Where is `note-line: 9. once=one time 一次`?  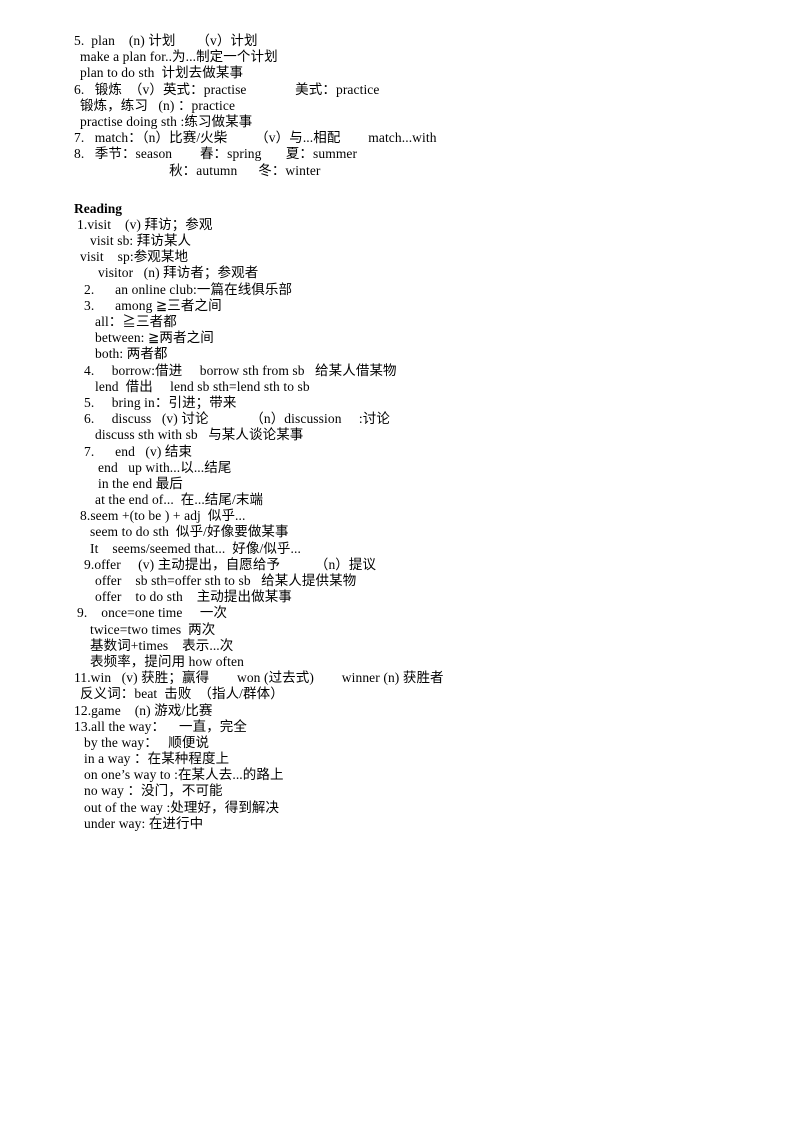
note-line: 9. once=one time 一次 is located at coordinates (152, 613).